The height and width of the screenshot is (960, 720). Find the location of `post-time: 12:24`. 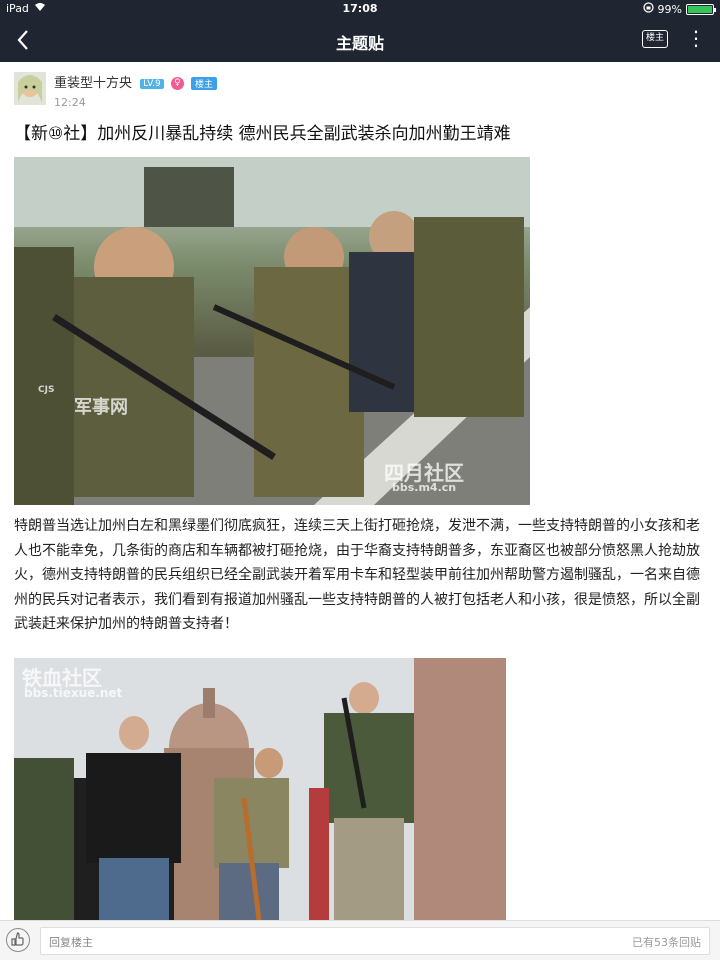

post-time: 12:24 is located at coordinates (70, 102).